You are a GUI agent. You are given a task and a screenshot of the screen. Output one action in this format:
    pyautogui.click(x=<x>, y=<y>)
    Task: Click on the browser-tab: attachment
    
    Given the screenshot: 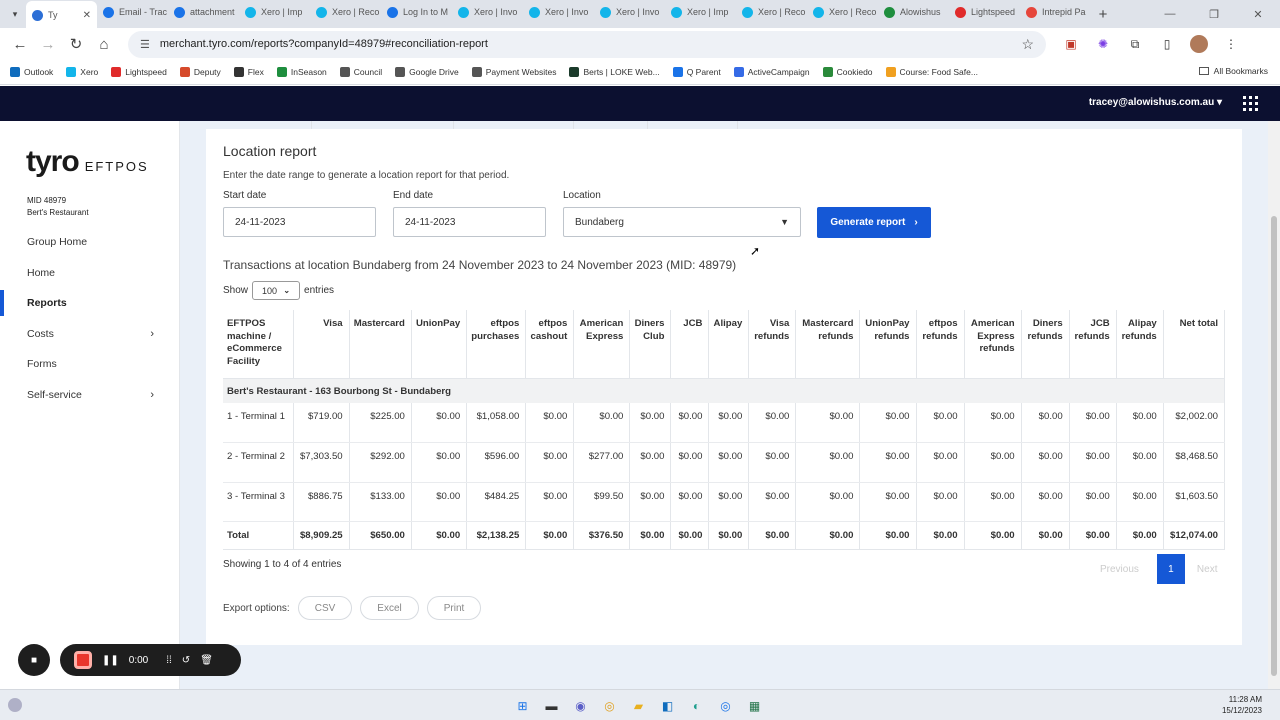 What is the action you would take?
    pyautogui.click(x=203, y=12)
    